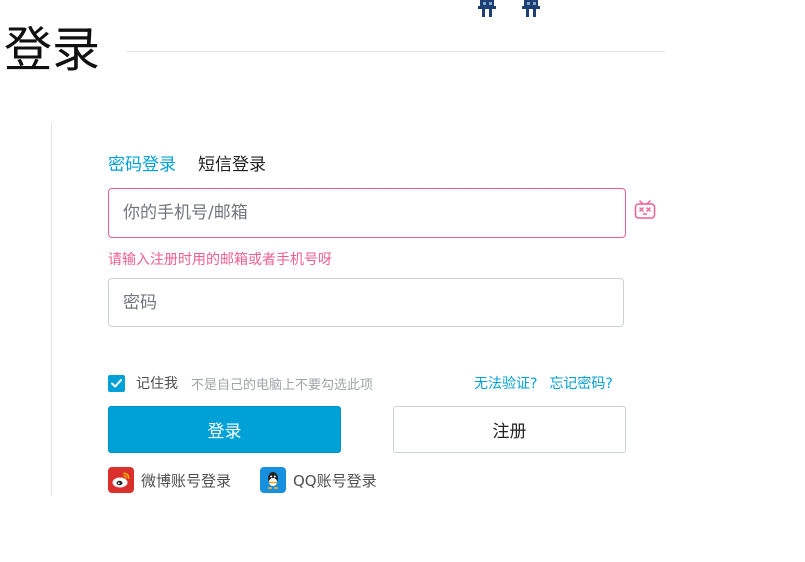 This screenshot has height=562, width=805. Describe the element at coordinates (186, 480) in the screenshot. I see `weibo-login-label: 微博账号登录` at that location.